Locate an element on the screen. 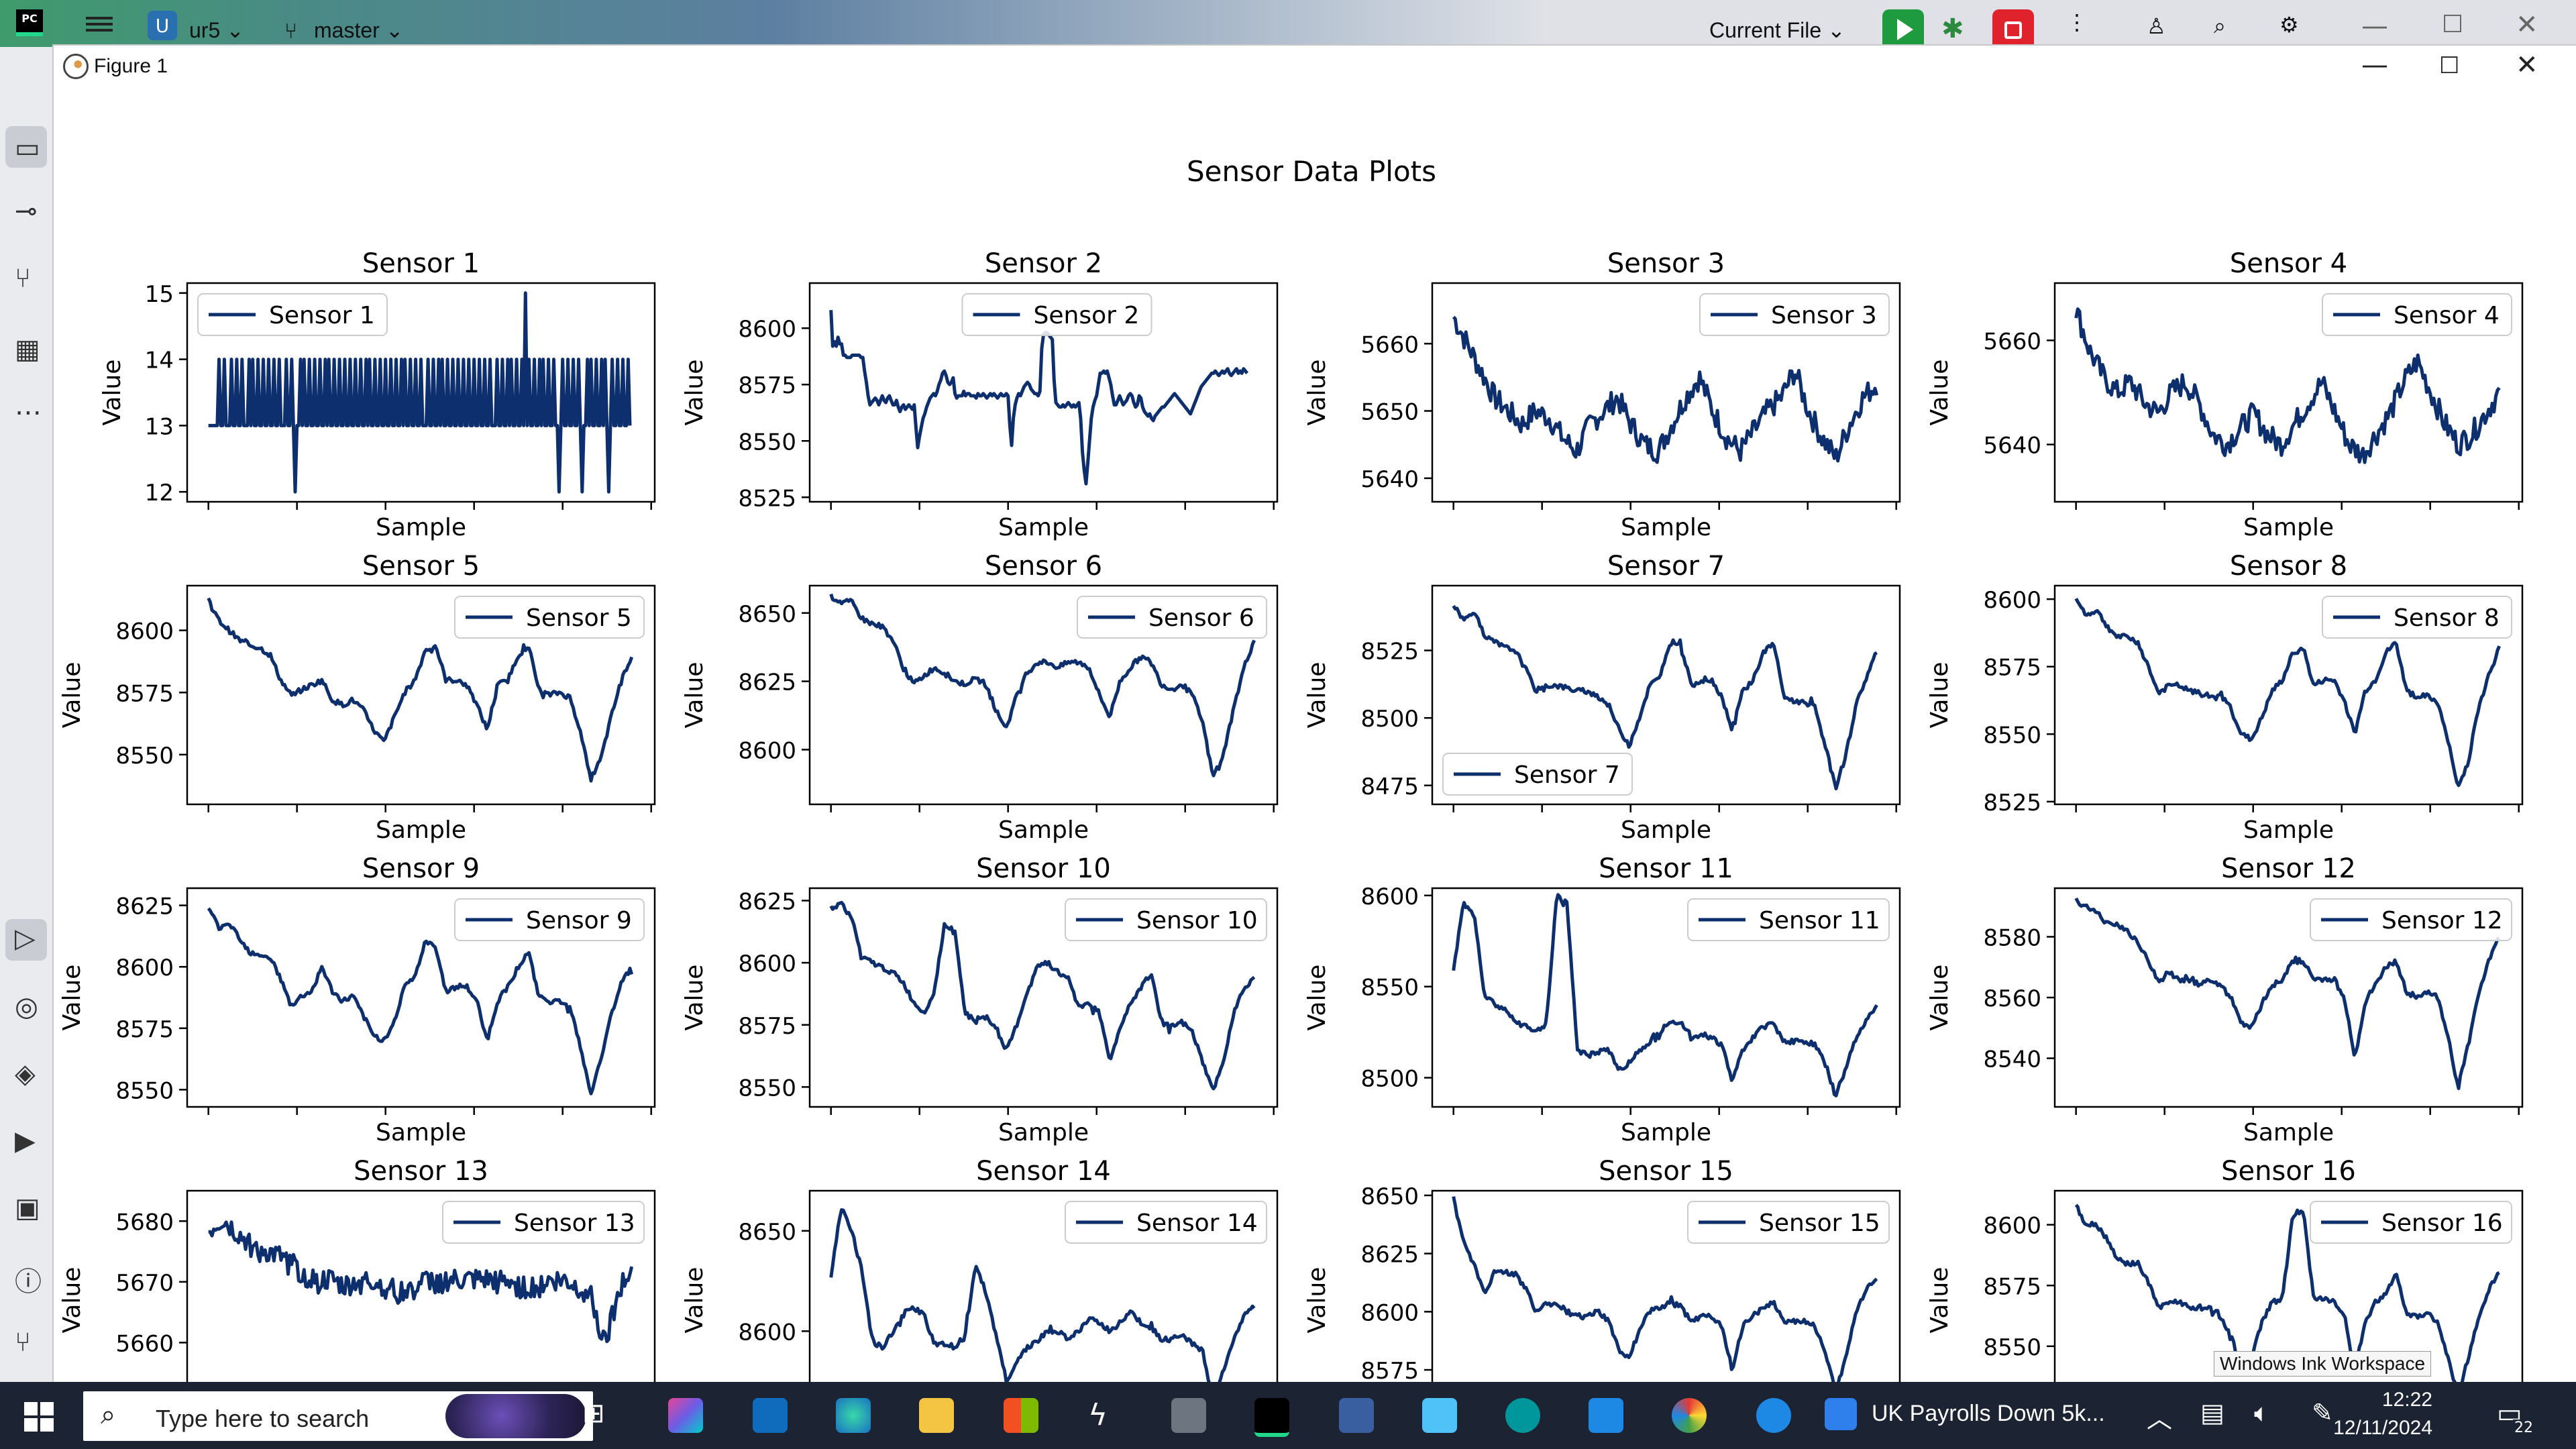 This screenshot has height=1449, width=2576. matplotlib-icon is located at coordinates (76, 66).